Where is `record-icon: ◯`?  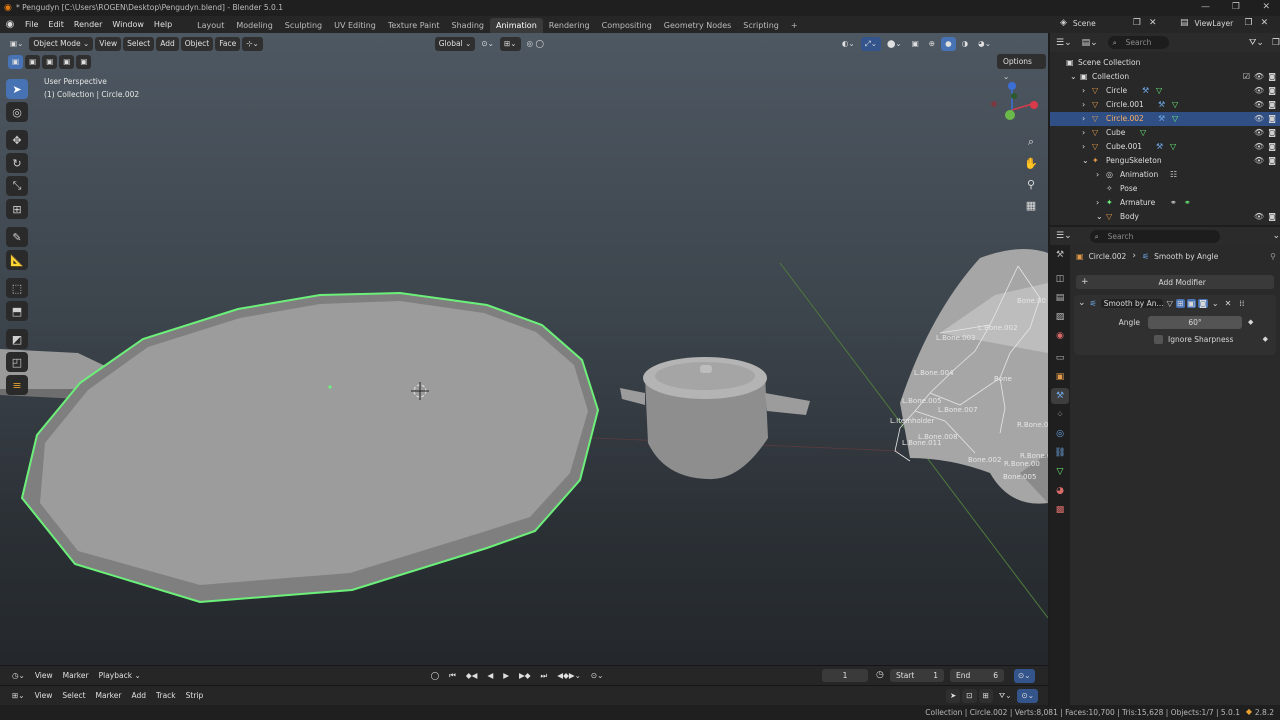
record-icon: ◯ is located at coordinates (435, 676).